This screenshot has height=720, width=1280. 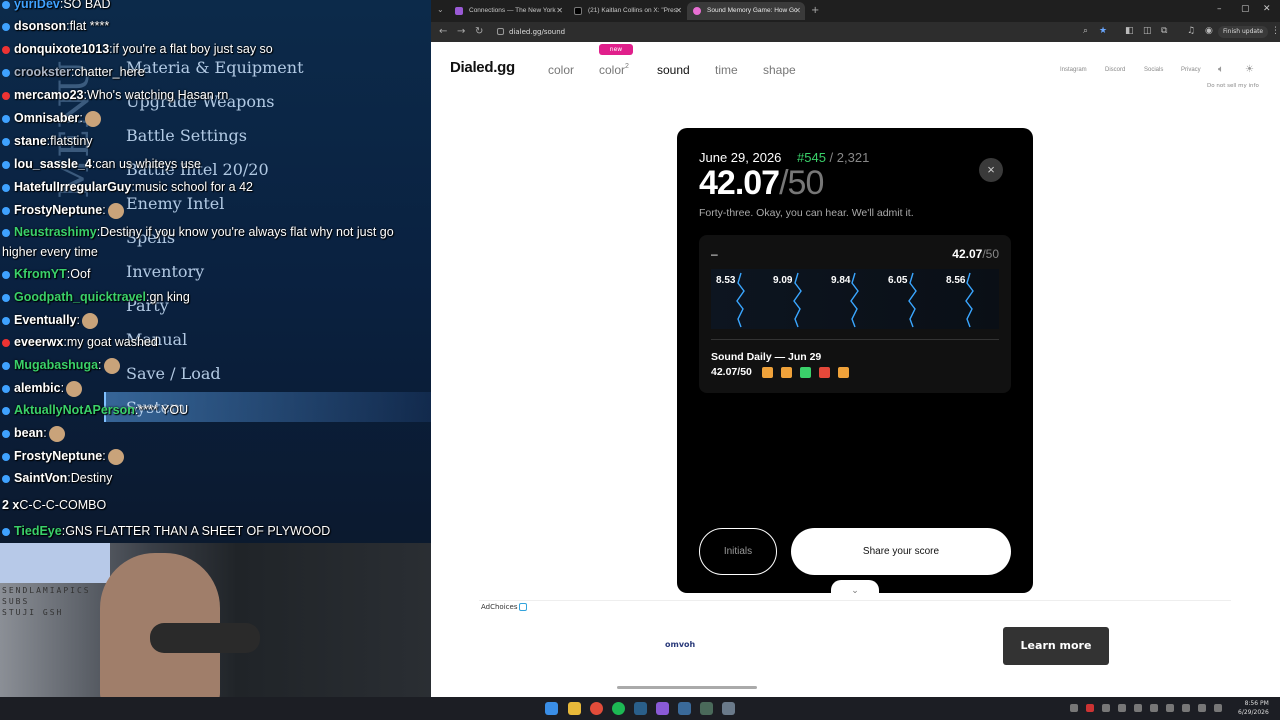 What do you see at coordinates (1219, 9) in the screenshot?
I see `minimize-icon: –` at bounding box center [1219, 9].